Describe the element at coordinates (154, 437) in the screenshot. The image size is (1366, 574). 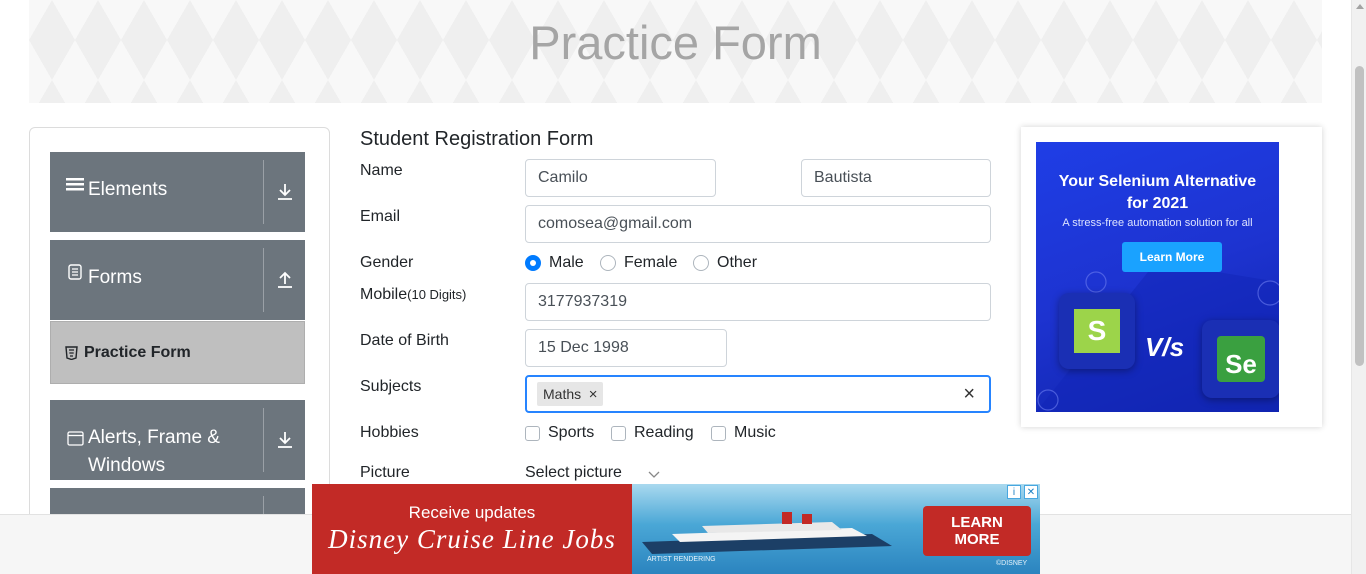
I see `sidebar-group-label: Alerts, Frame &` at that location.